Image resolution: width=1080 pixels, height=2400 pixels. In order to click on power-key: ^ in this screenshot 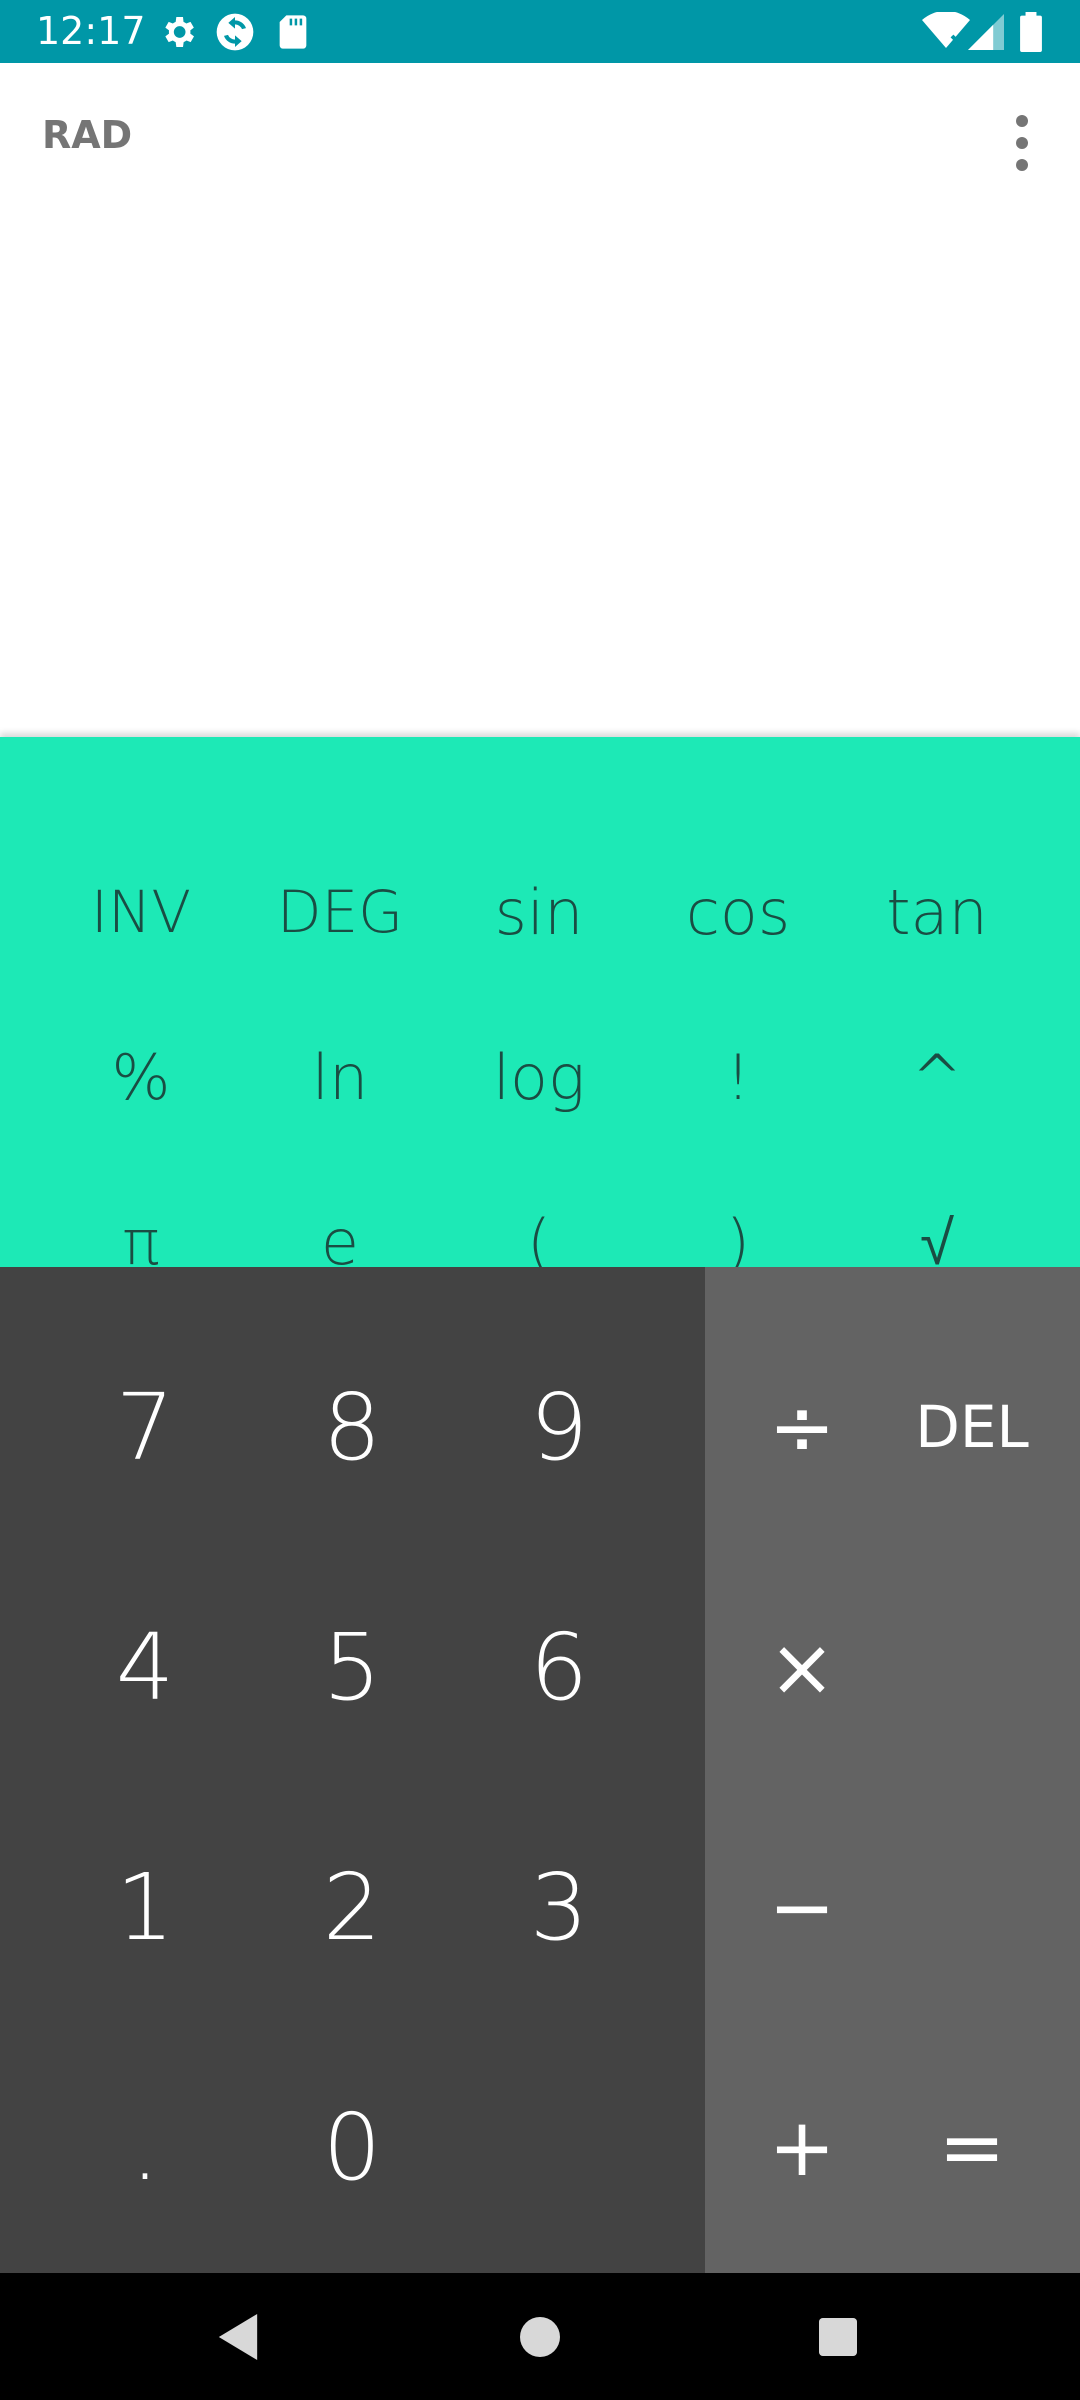, I will do `click(937, 1077)`.